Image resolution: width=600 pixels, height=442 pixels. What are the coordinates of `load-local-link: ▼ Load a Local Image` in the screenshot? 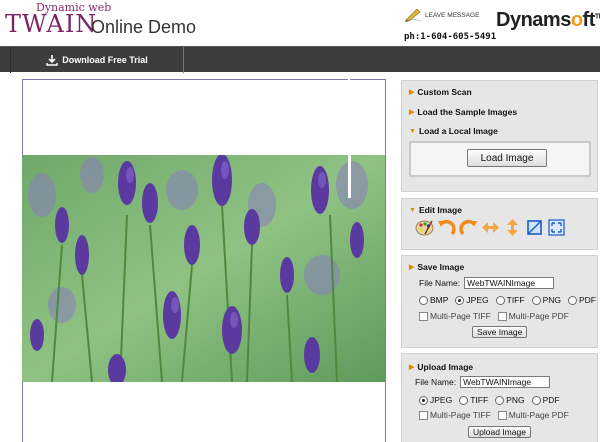 It's located at (453, 131).